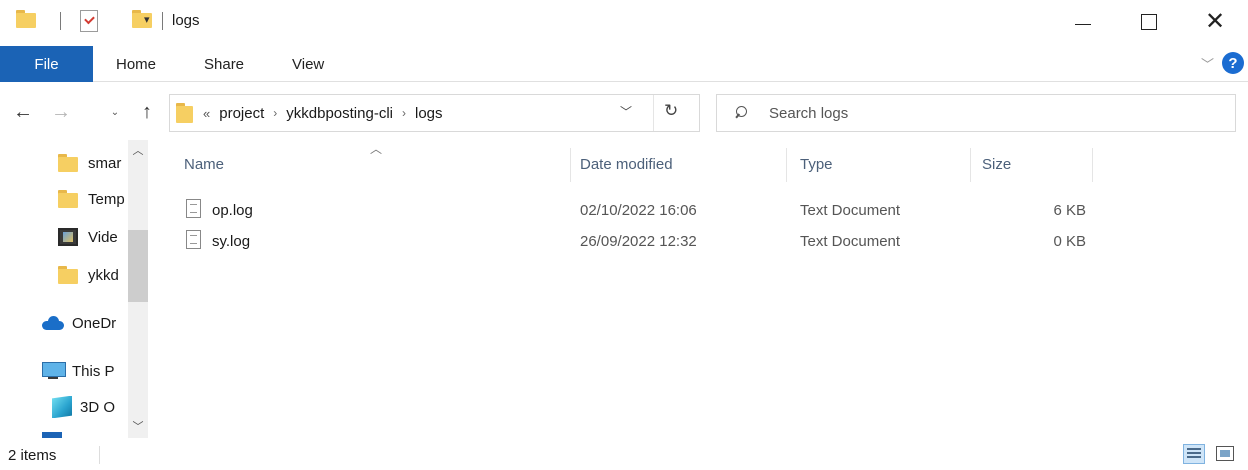 The width and height of the screenshot is (1248, 470). I want to click on video-folder-icon, so click(68, 237).